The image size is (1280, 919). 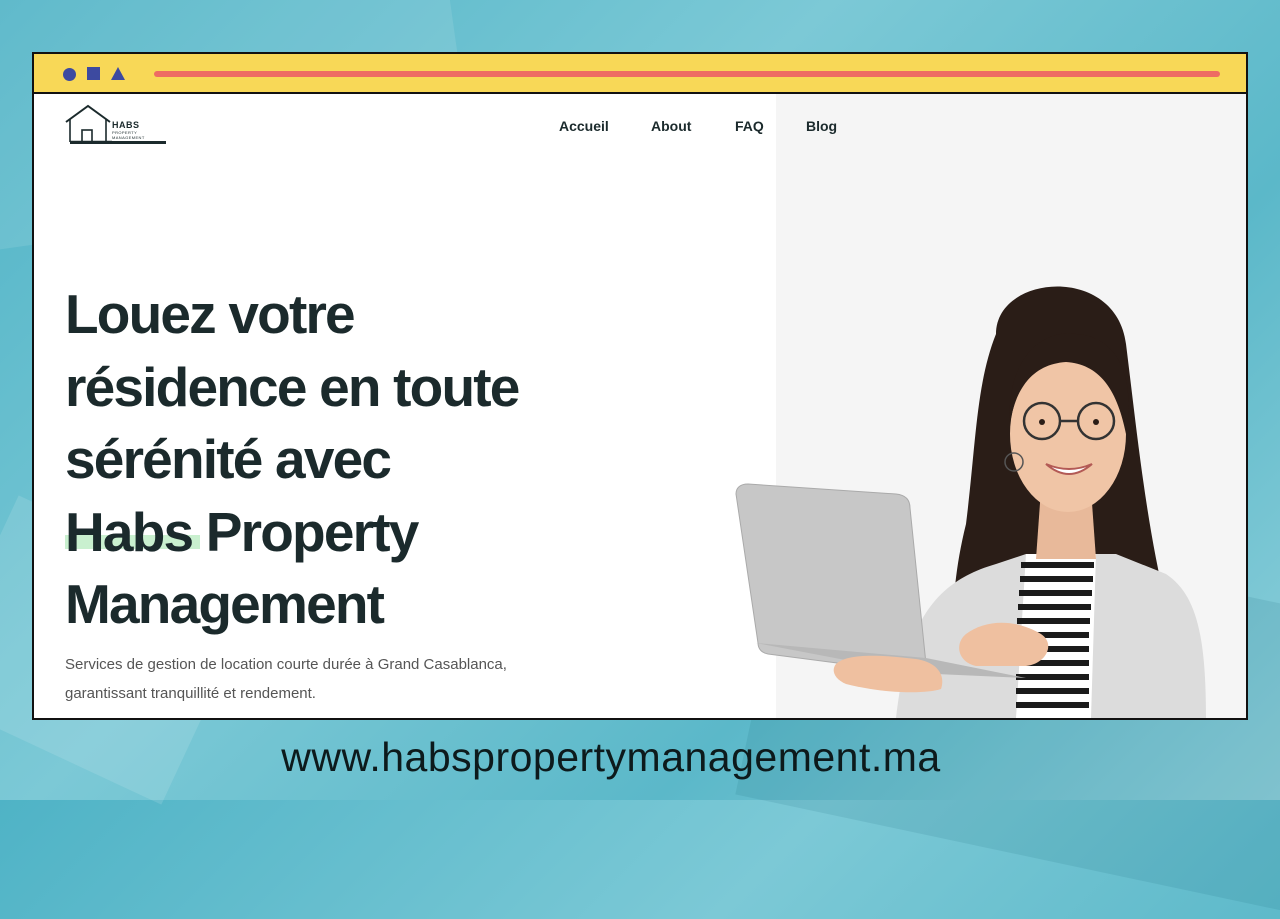 I want to click on site-logo: HABS PROPERTY MANAGEMENT, so click(x=115, y=125).